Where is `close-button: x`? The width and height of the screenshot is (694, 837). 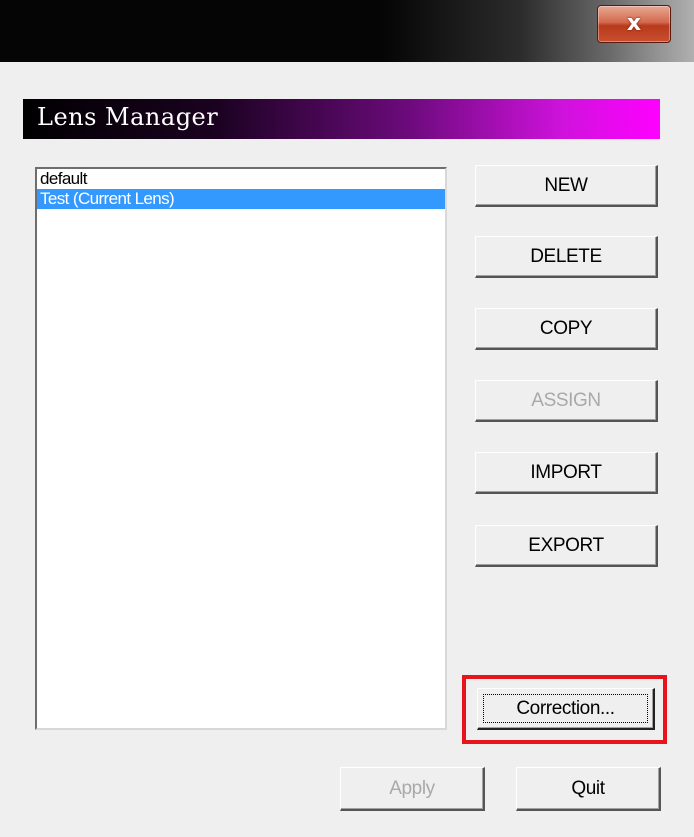
close-button: x is located at coordinates (634, 24).